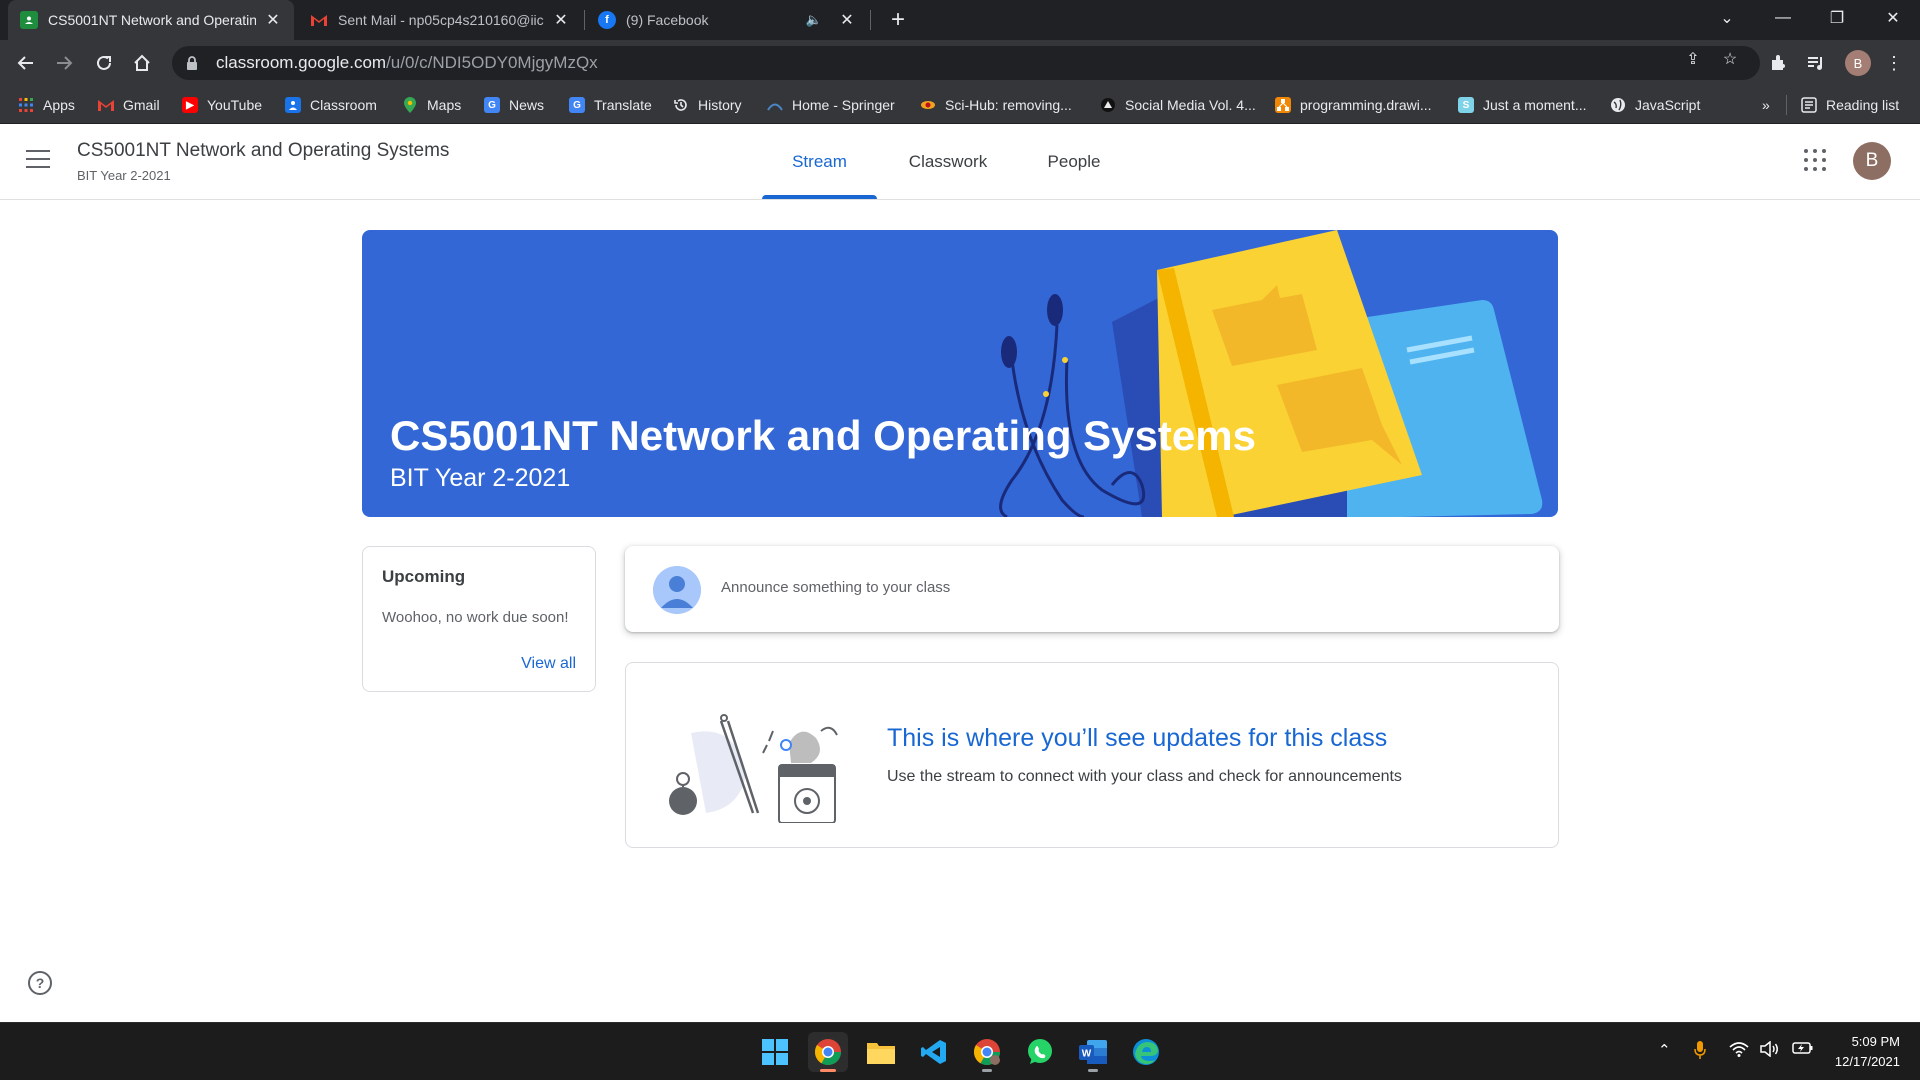  I want to click on bookmark-gmail: Gmail, so click(129, 105).